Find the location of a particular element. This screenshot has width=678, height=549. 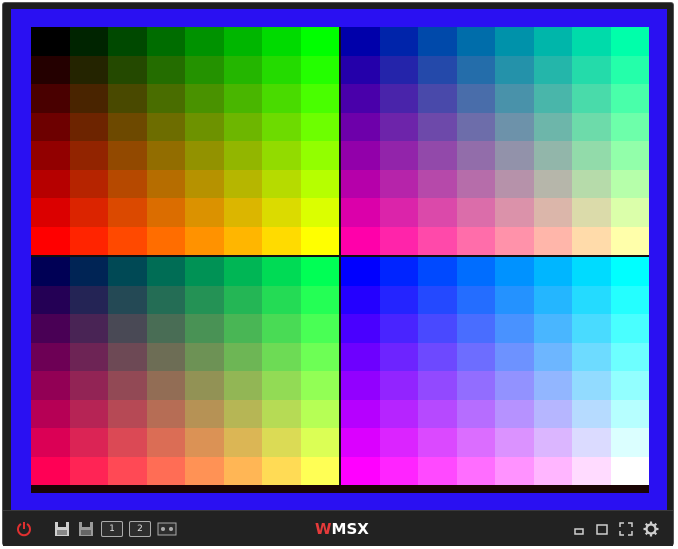

floppy-load-button is located at coordinates (62, 529).